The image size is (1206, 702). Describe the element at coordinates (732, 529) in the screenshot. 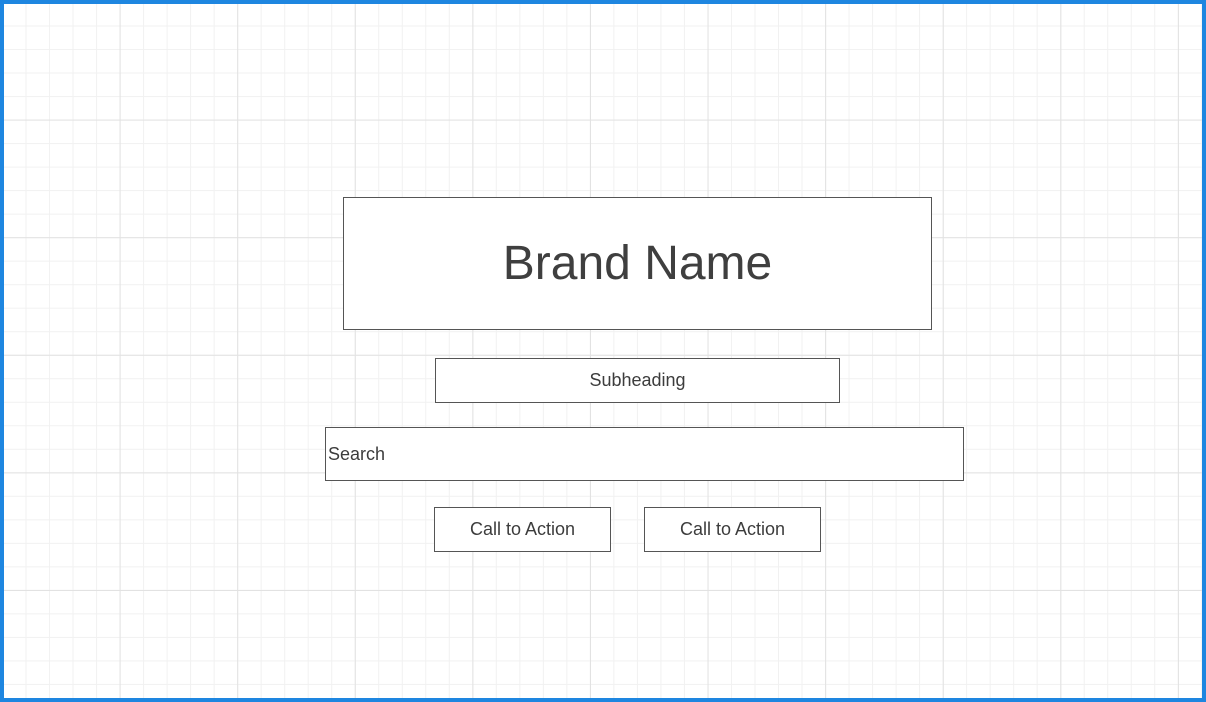

I see `call-to-action-button-secondary: Call to Action` at that location.